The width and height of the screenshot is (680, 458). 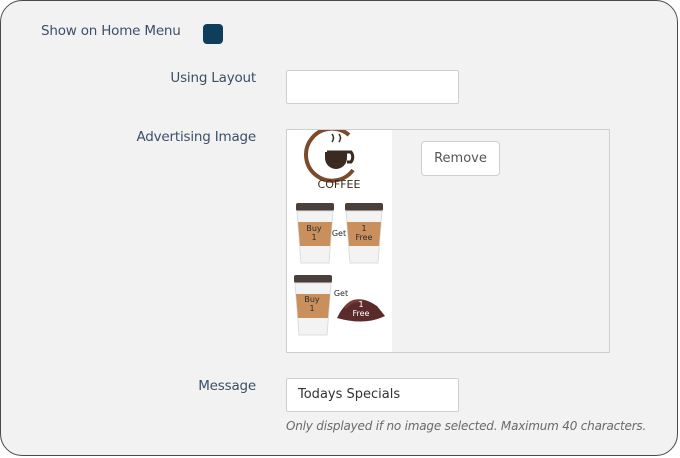 What do you see at coordinates (213, 34) in the screenshot?
I see `show-on-home-menu-checkbox` at bounding box center [213, 34].